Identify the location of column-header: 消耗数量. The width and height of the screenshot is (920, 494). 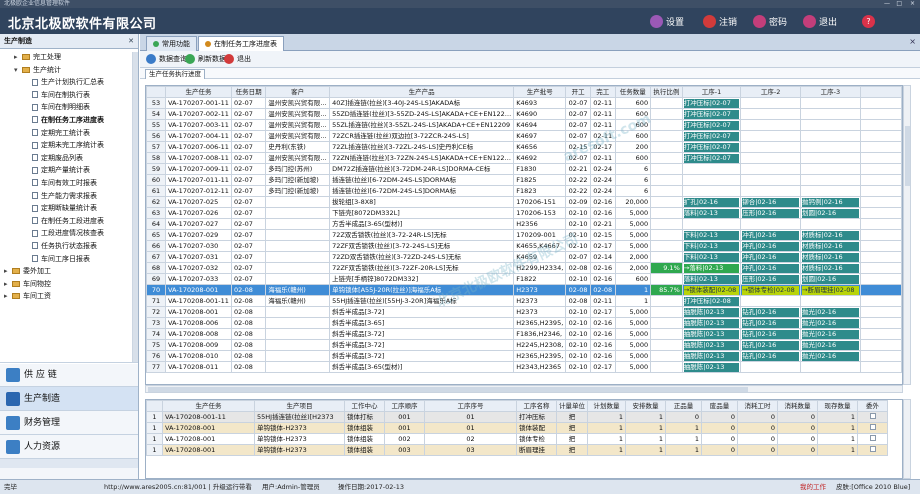
(797, 406).